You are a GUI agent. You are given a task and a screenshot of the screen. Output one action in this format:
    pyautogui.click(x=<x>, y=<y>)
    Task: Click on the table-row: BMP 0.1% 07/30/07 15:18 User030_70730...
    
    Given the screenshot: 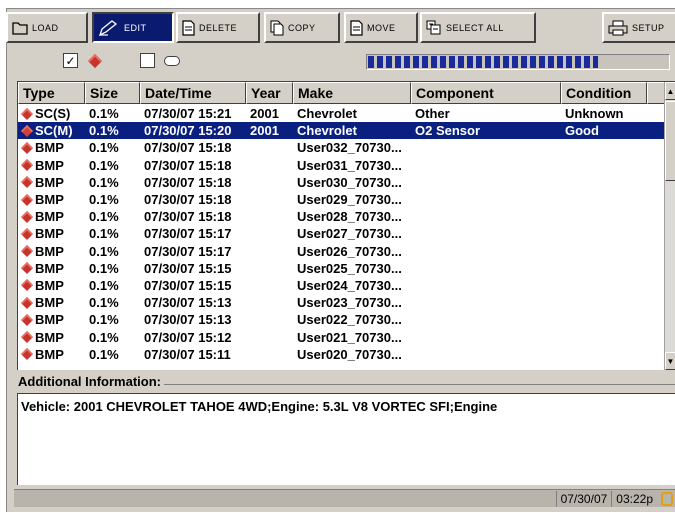 What is the action you would take?
    pyautogui.click(x=341, y=182)
    